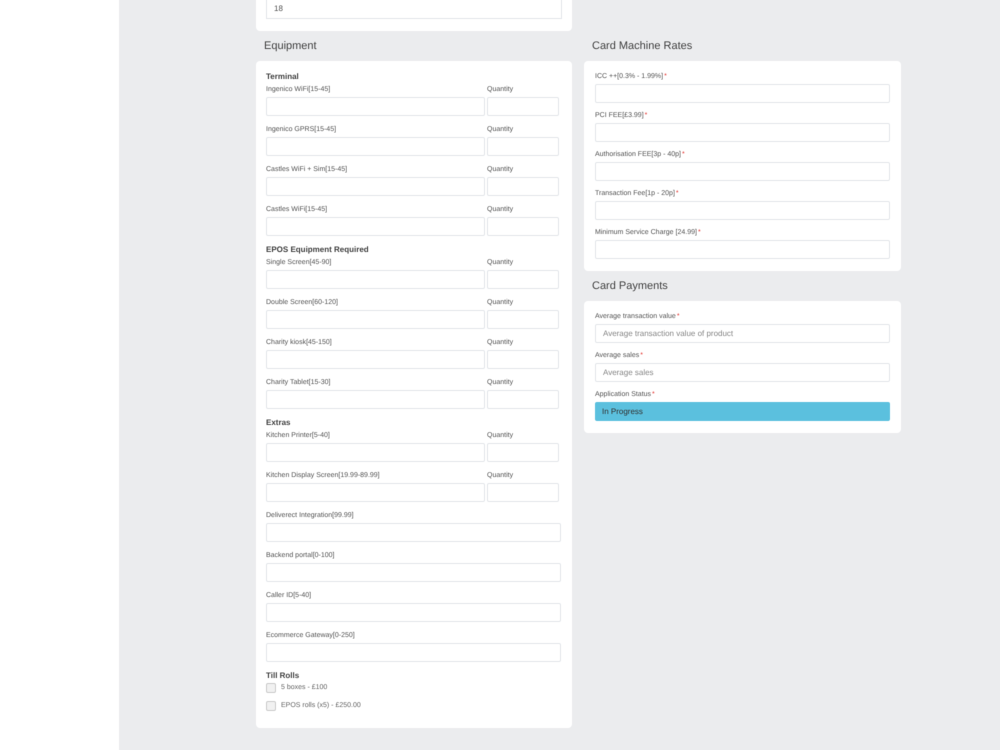  What do you see at coordinates (630, 286) in the screenshot?
I see `section-title: Card Payments` at bounding box center [630, 286].